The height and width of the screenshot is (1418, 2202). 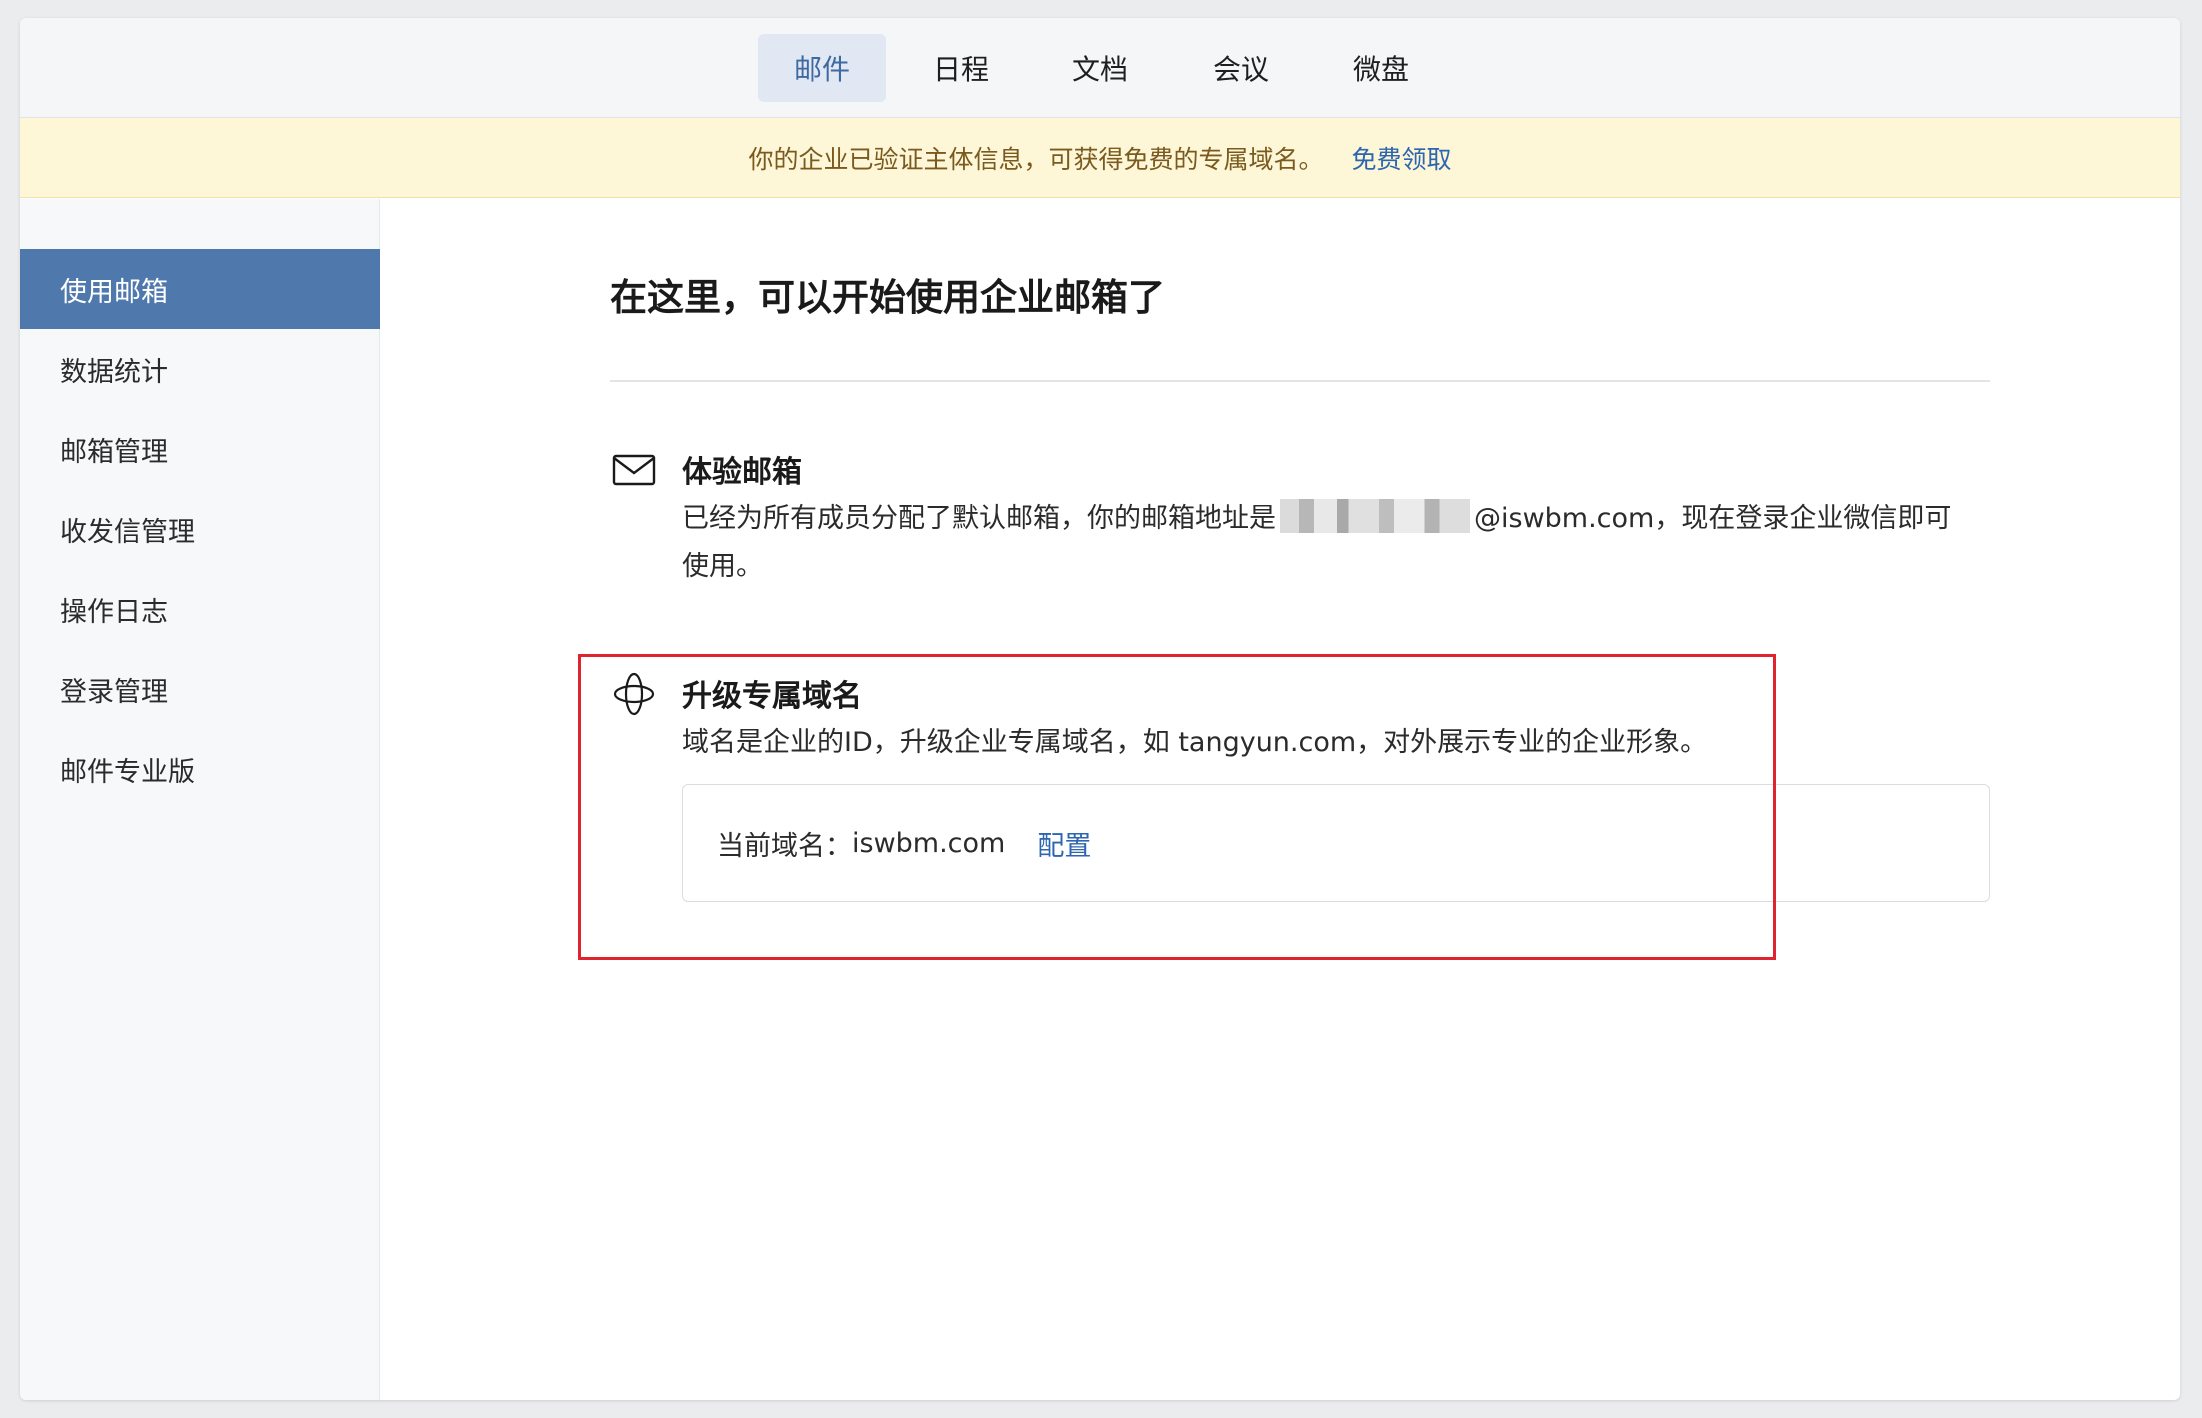 I want to click on divider, so click(x=1300, y=381).